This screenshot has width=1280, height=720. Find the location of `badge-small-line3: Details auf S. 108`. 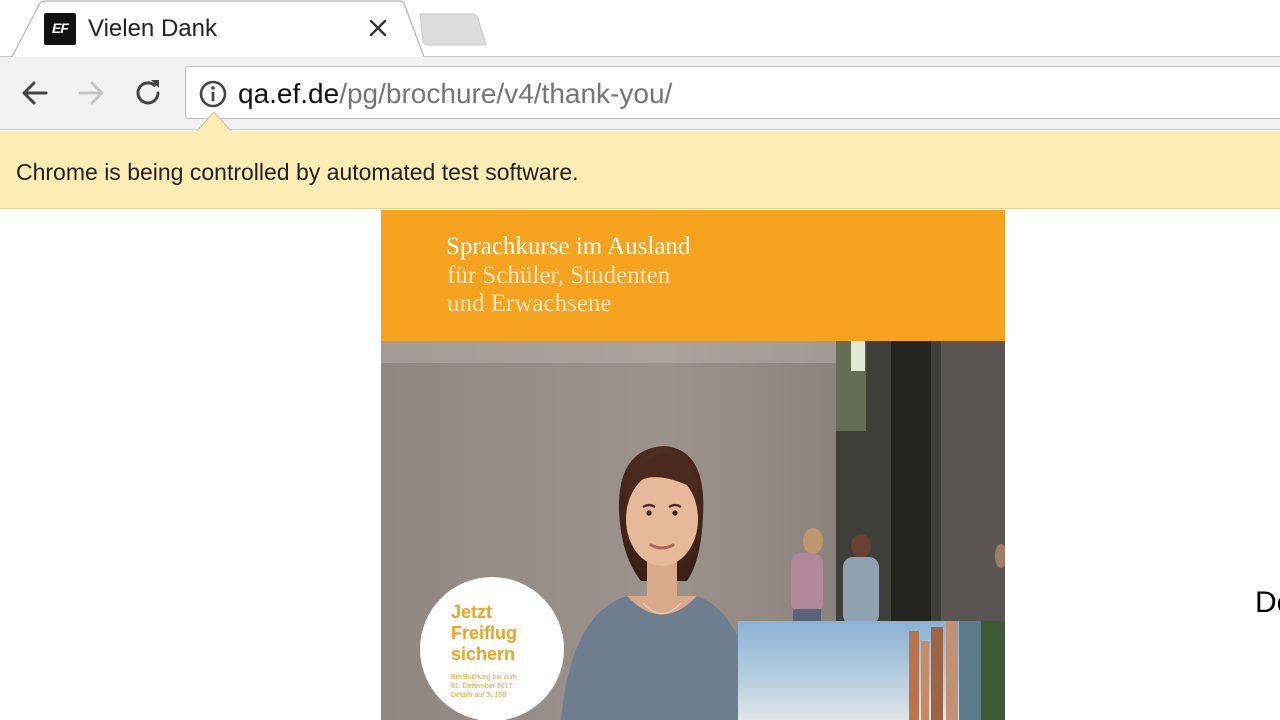

badge-small-line3: Details auf S. 108 is located at coordinates (479, 695).